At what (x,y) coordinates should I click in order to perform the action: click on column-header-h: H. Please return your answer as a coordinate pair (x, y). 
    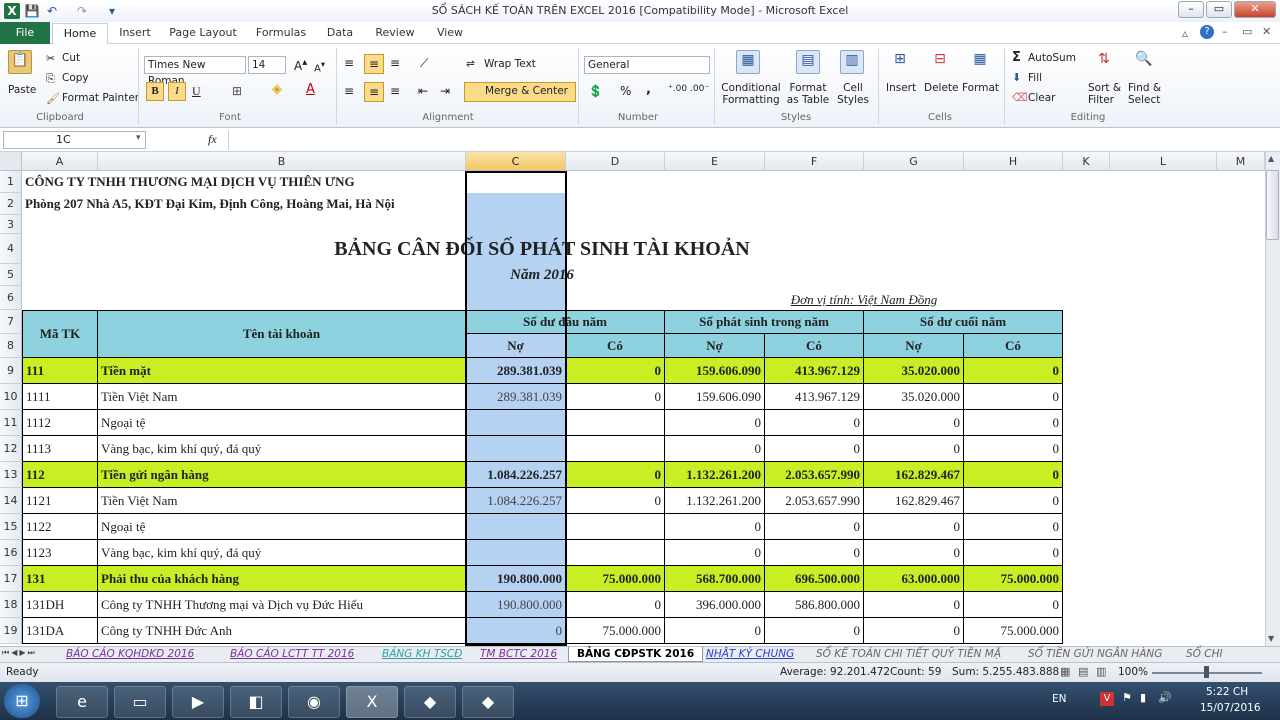
    Looking at the image, I should click on (1013, 161).